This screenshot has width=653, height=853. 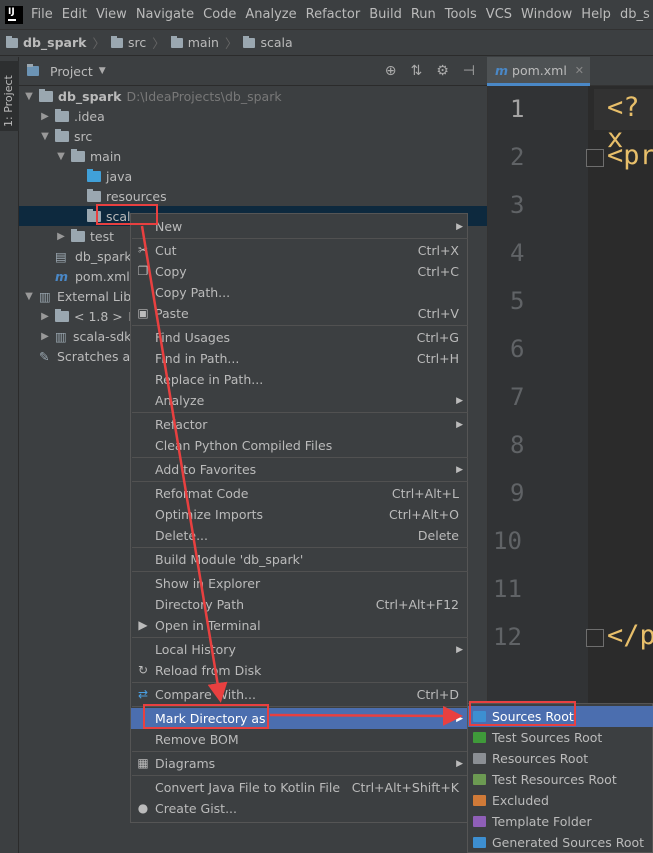 What do you see at coordinates (560, 800) in the screenshot?
I see `submenu-item-excluded: Excluded` at bounding box center [560, 800].